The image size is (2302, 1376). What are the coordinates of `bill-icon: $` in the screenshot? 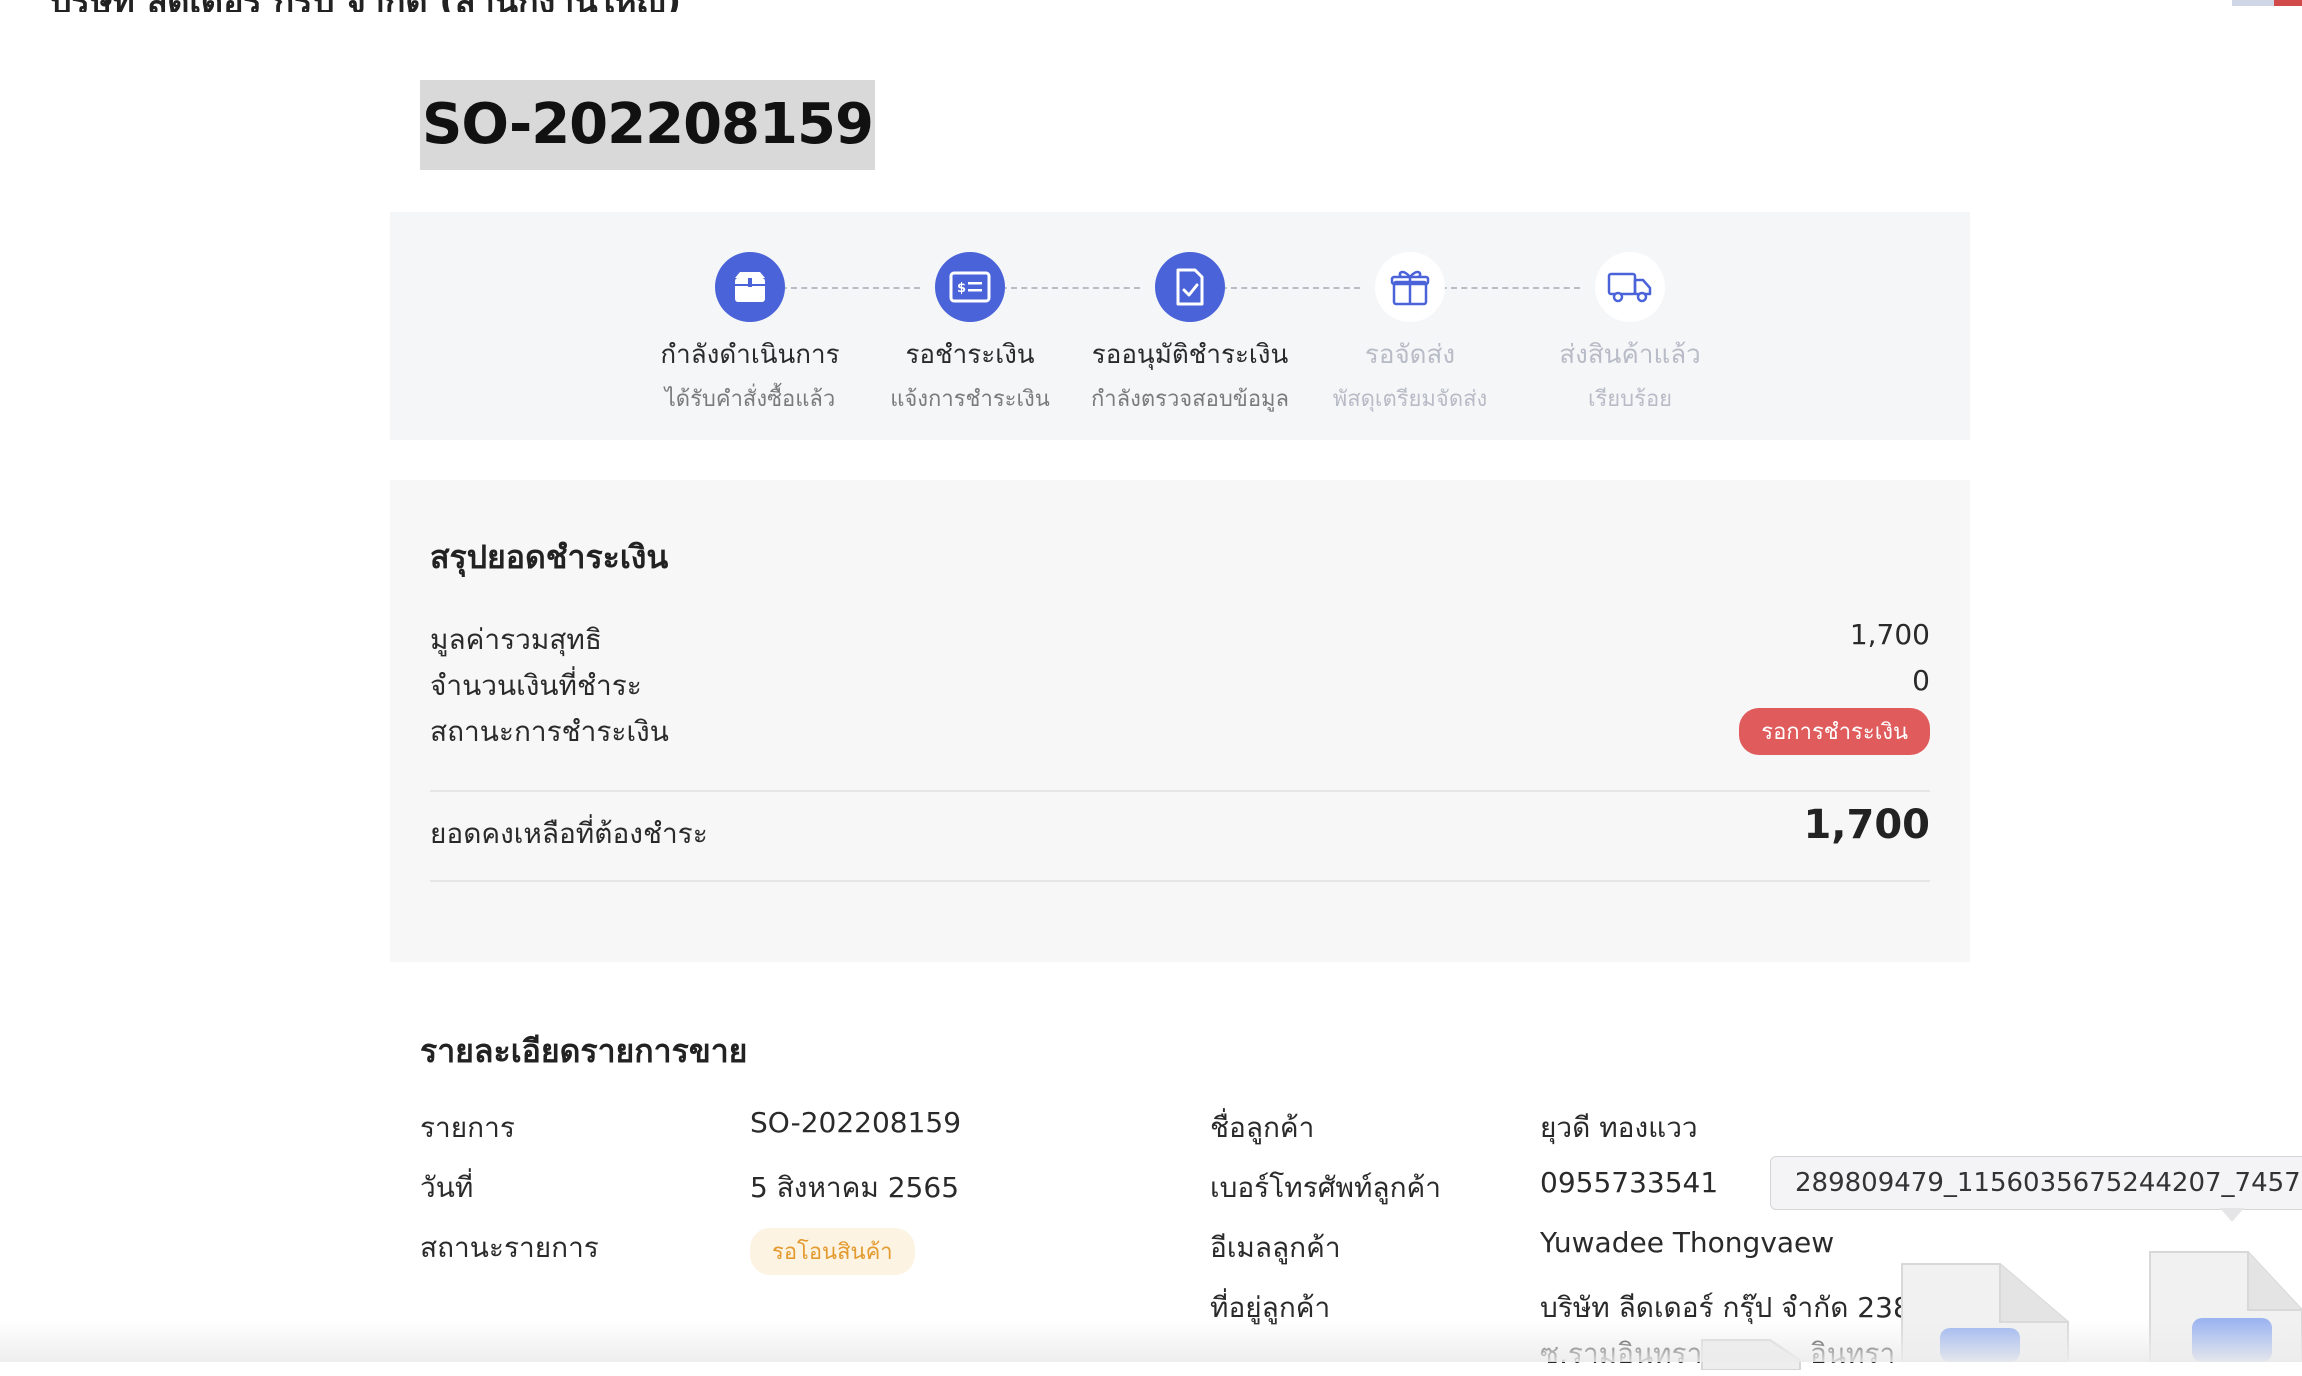 It's located at (970, 287).